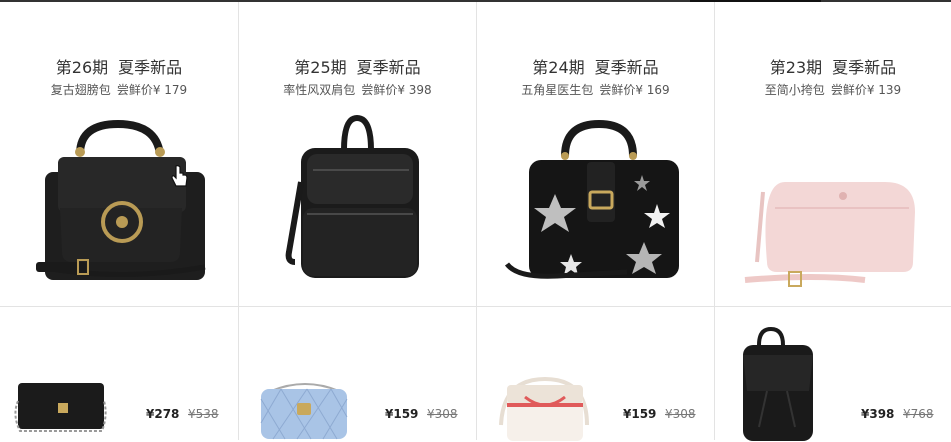 This screenshot has height=442, width=951. What do you see at coordinates (357, 90) in the screenshot?
I see `card-subtitle: 率性风双肩包 尝鲜价¥ 398` at bounding box center [357, 90].